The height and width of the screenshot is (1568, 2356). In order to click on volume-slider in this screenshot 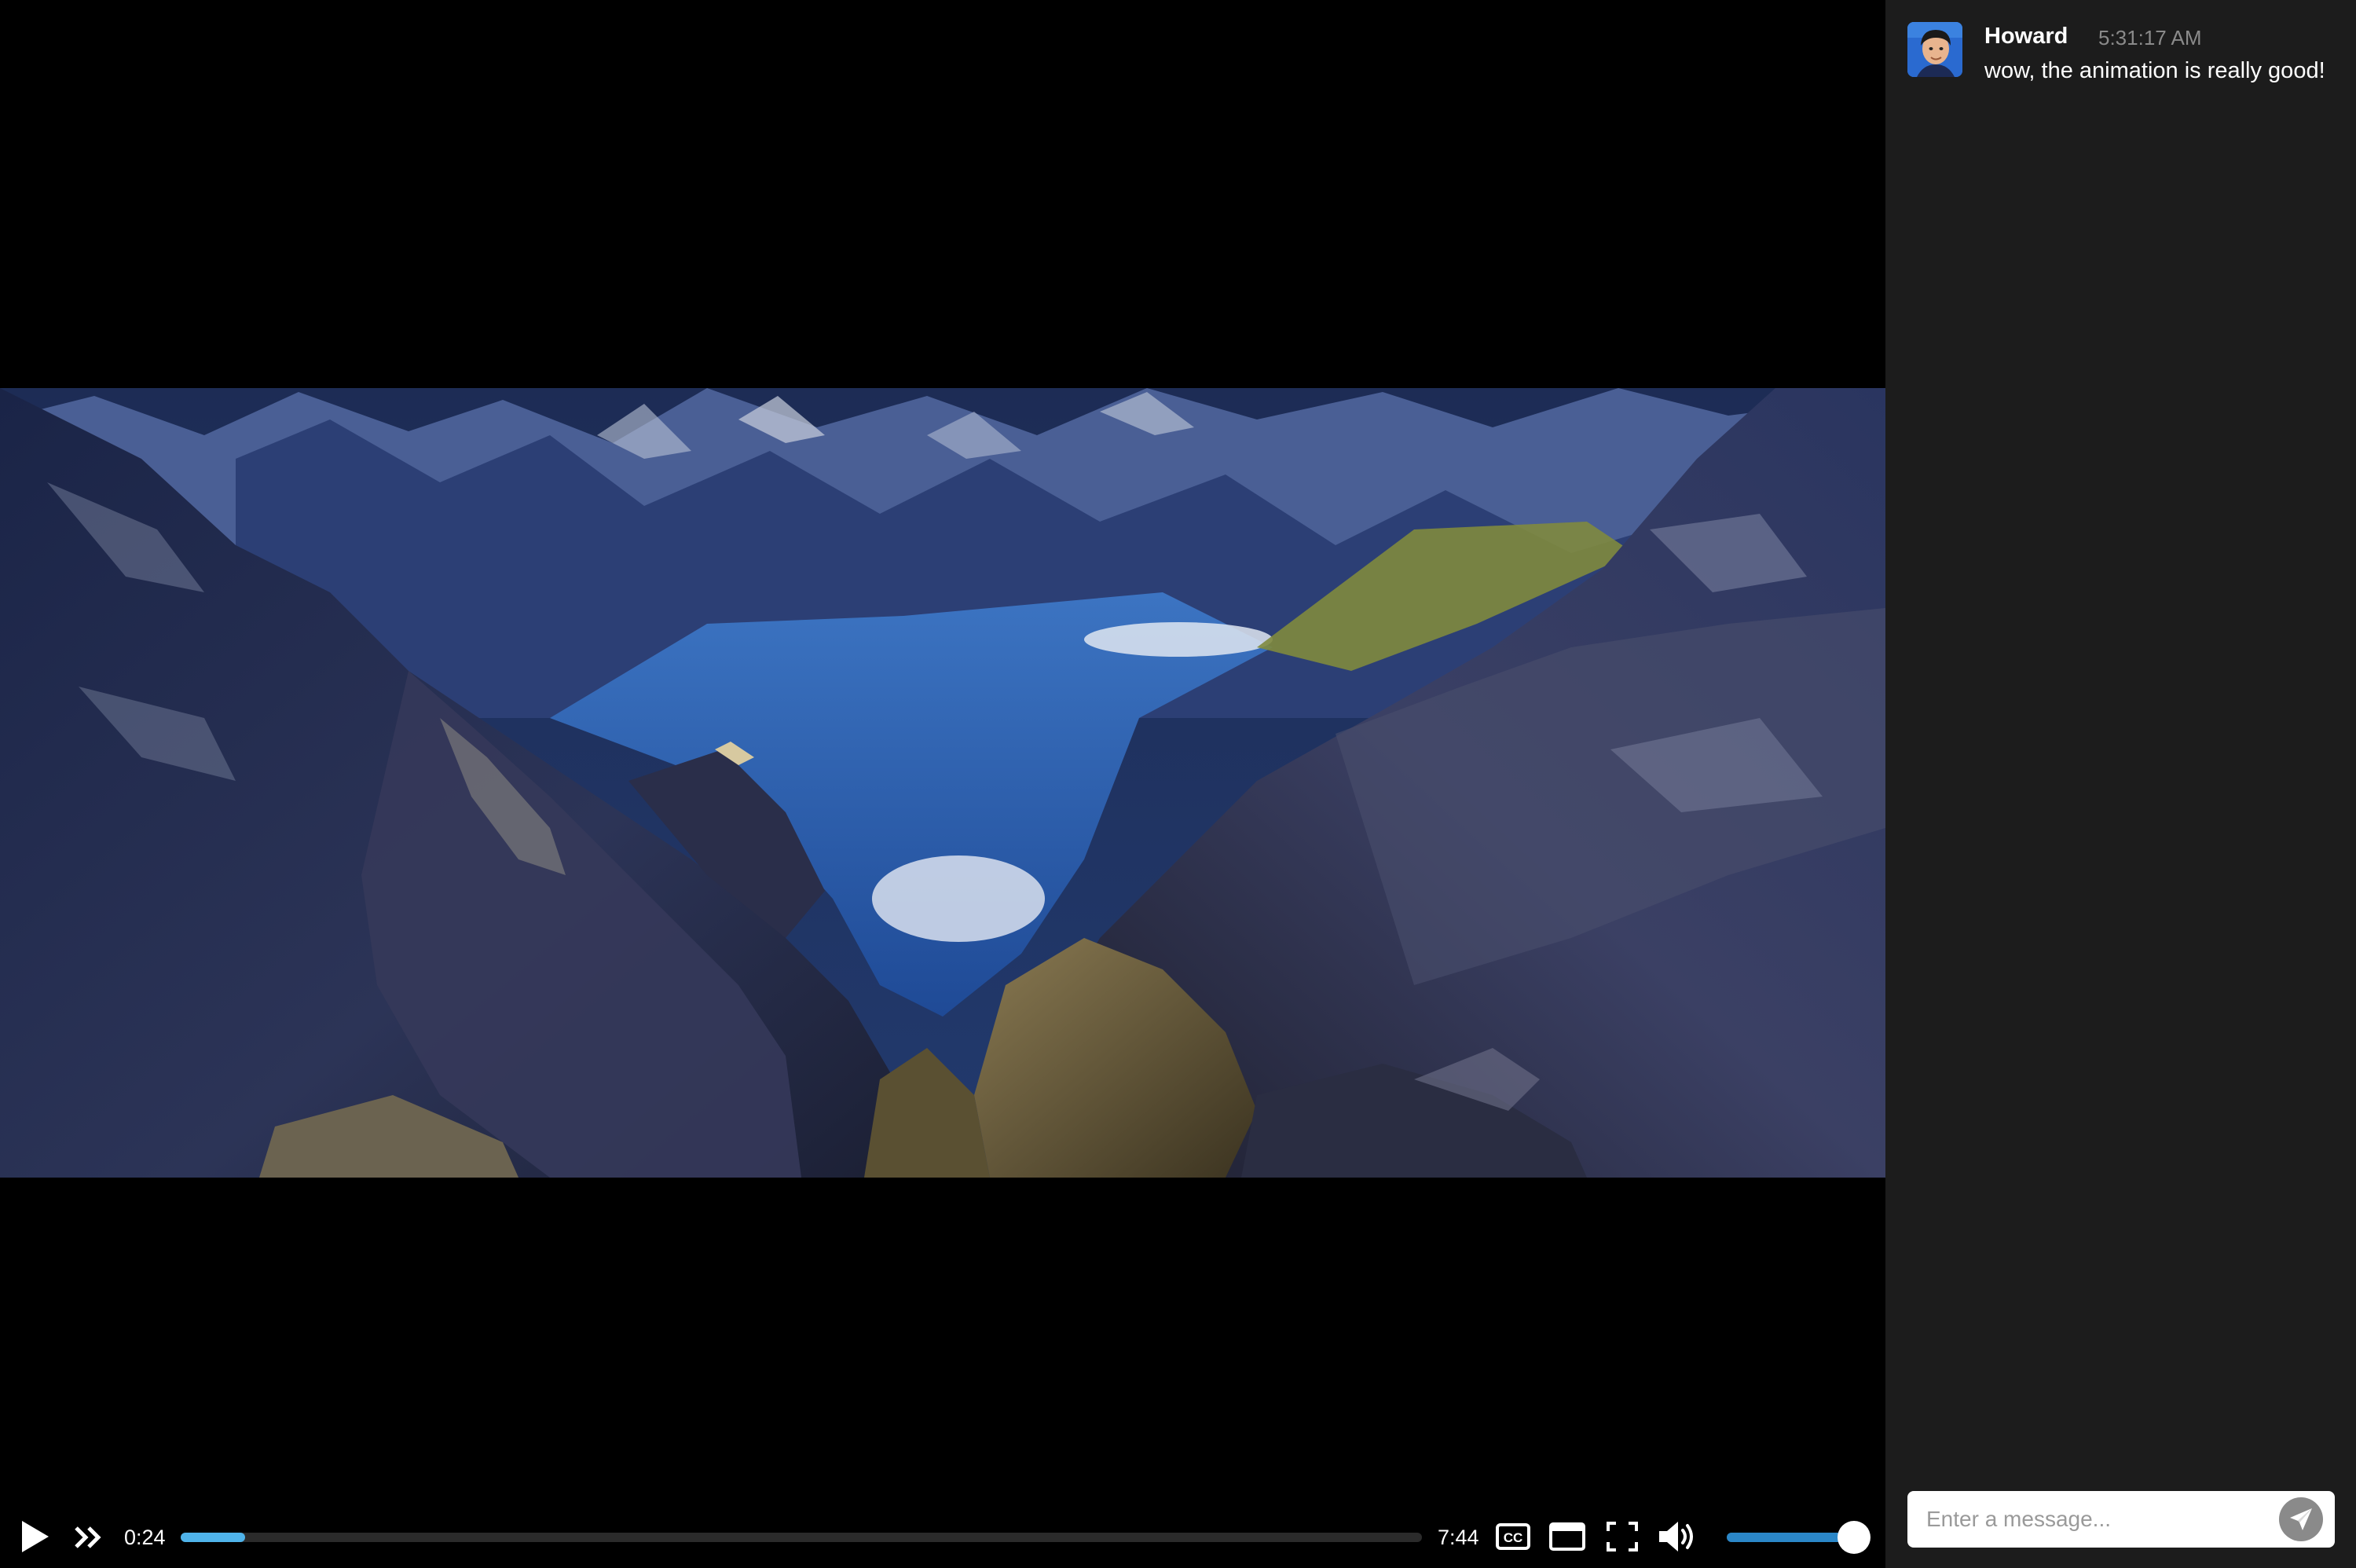, I will do `click(1799, 1537)`.